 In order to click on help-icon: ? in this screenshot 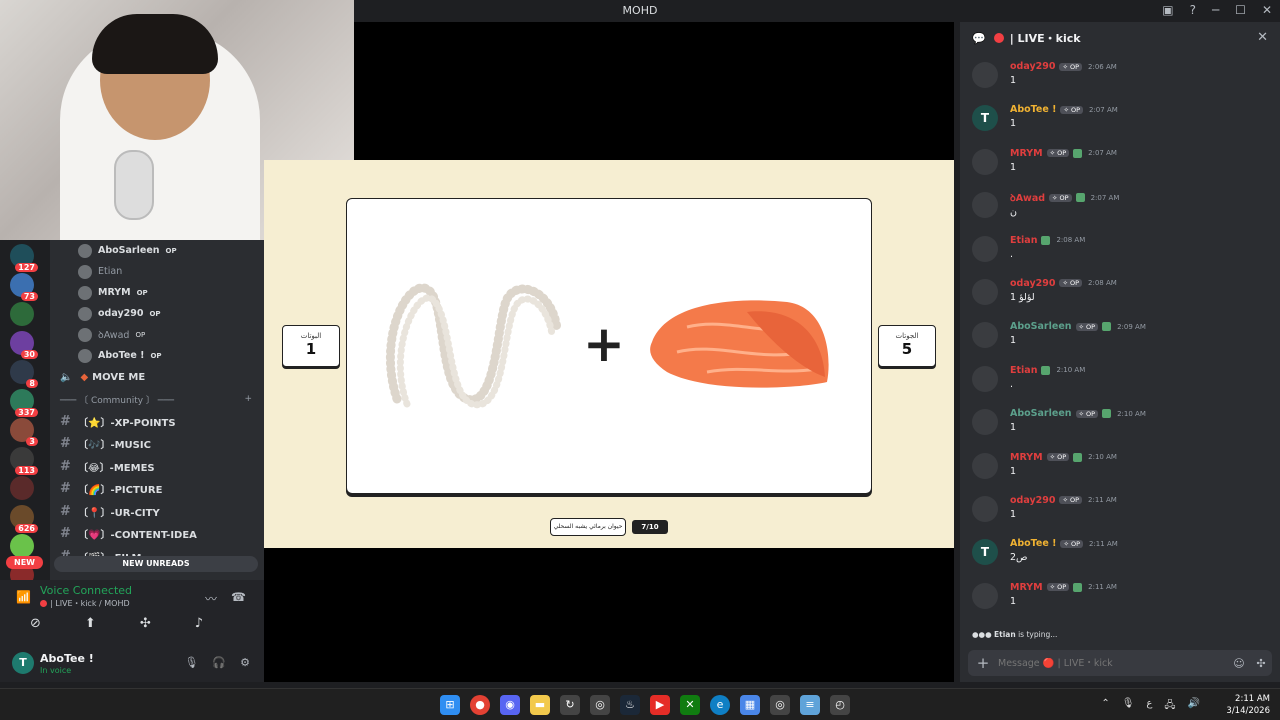, I will do `click(1193, 10)`.